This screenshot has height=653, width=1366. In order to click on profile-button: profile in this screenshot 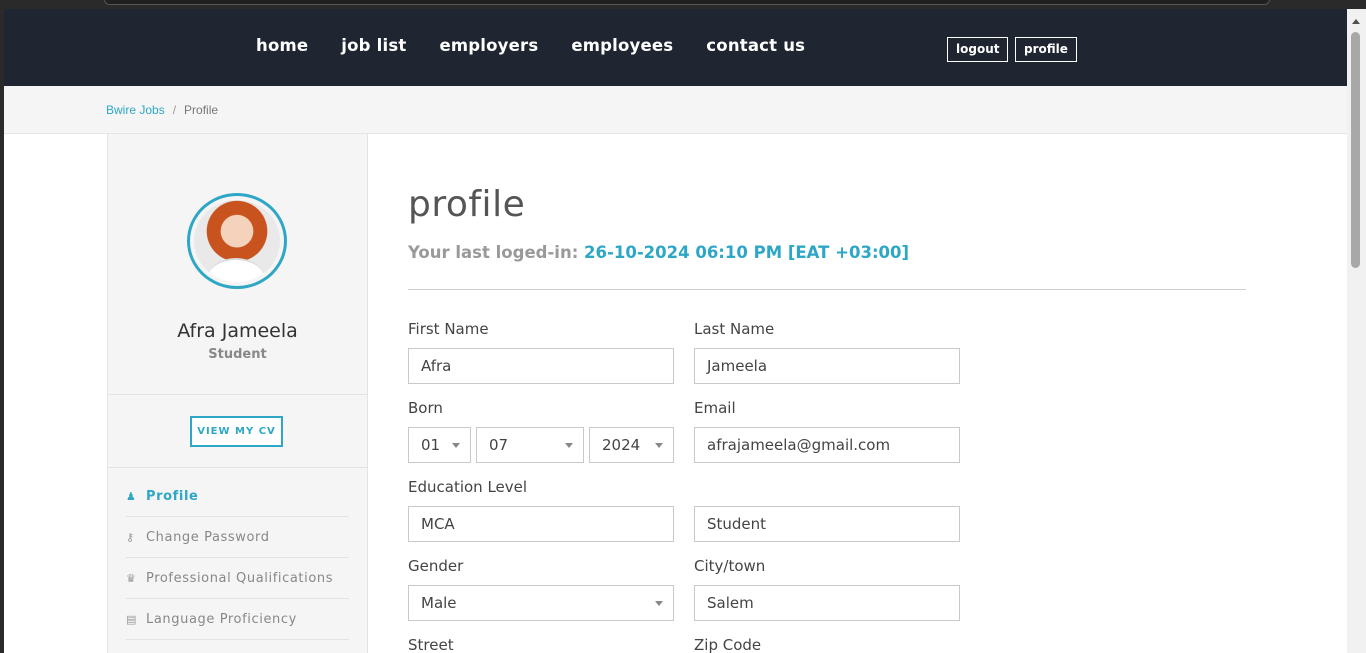, I will do `click(1046, 49)`.